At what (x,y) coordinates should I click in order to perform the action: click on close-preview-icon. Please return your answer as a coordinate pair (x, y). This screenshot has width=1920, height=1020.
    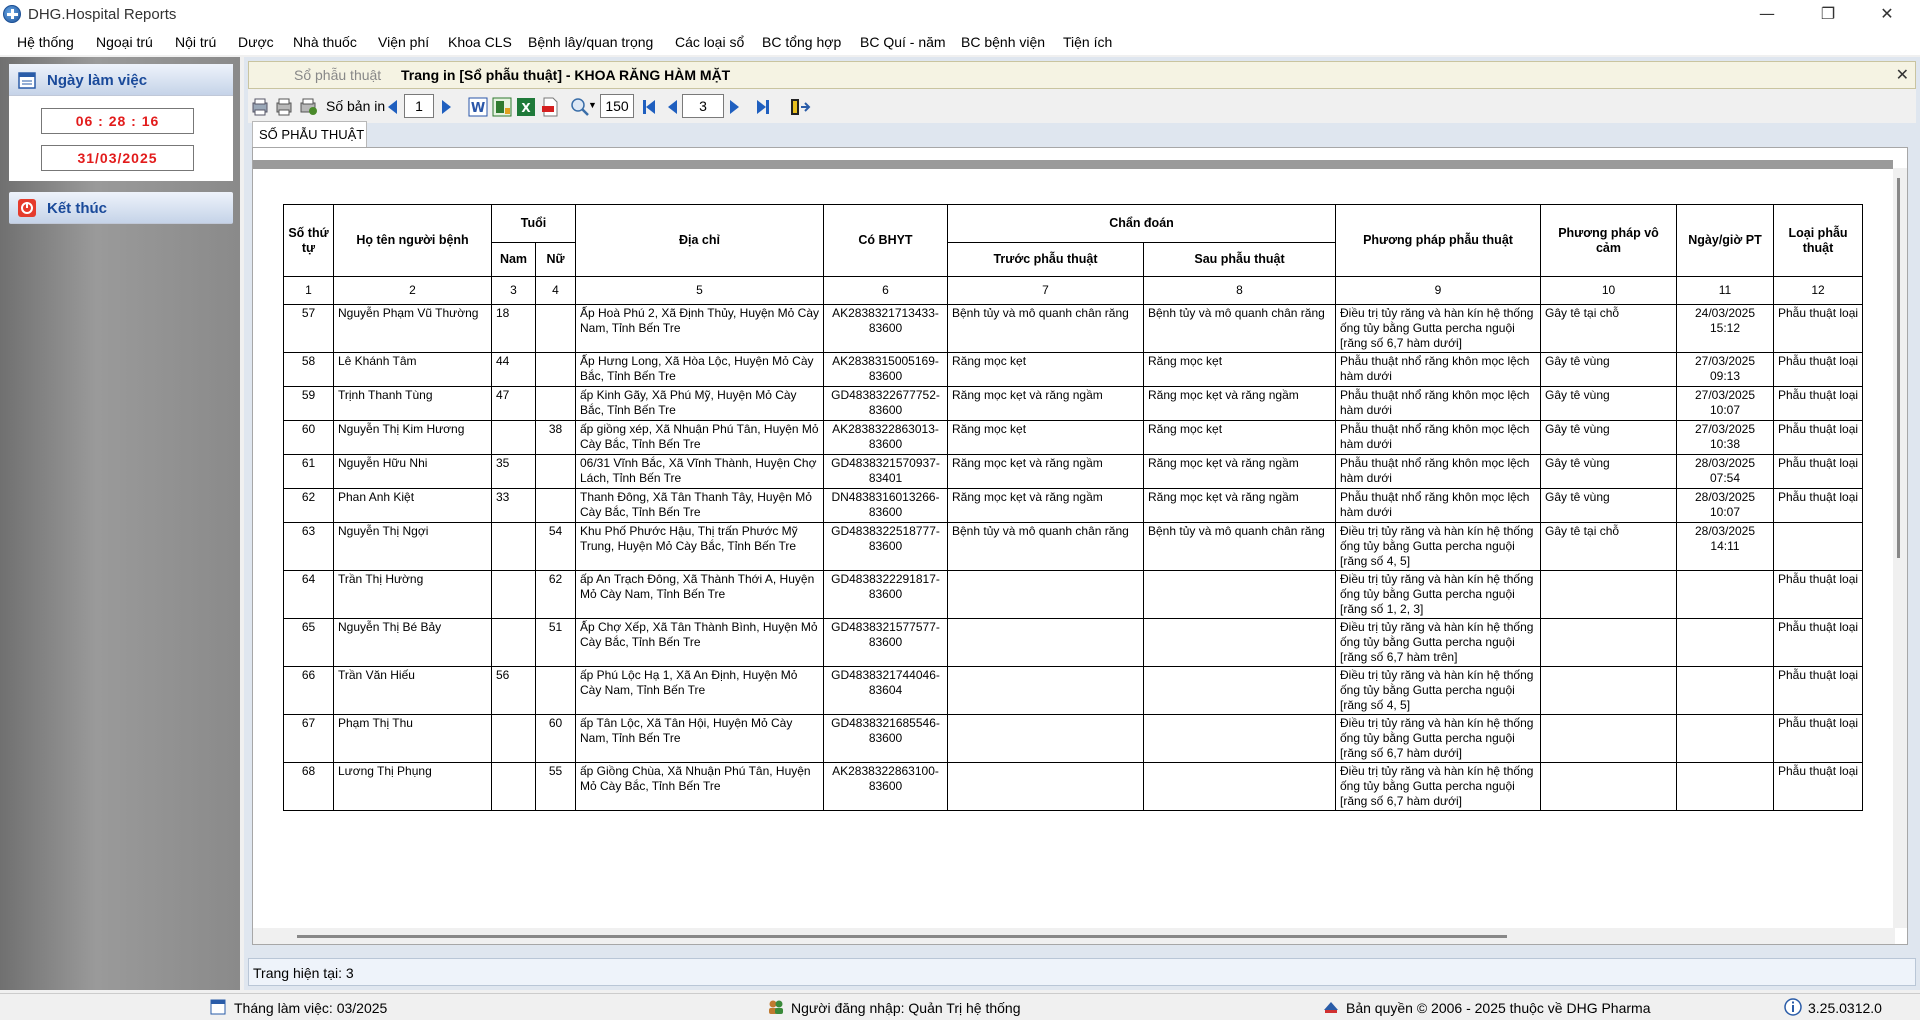
    Looking at the image, I should click on (800, 107).